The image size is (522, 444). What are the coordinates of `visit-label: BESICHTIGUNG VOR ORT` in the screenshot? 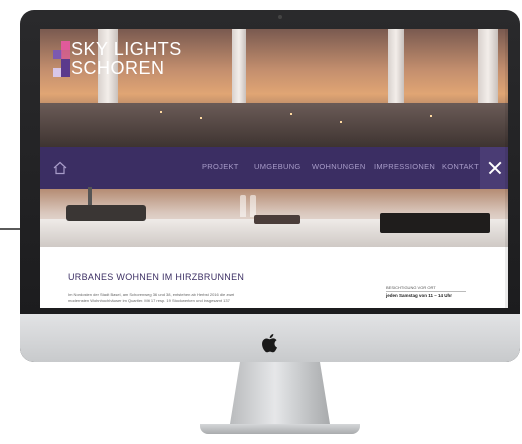 It's located at (411, 287).